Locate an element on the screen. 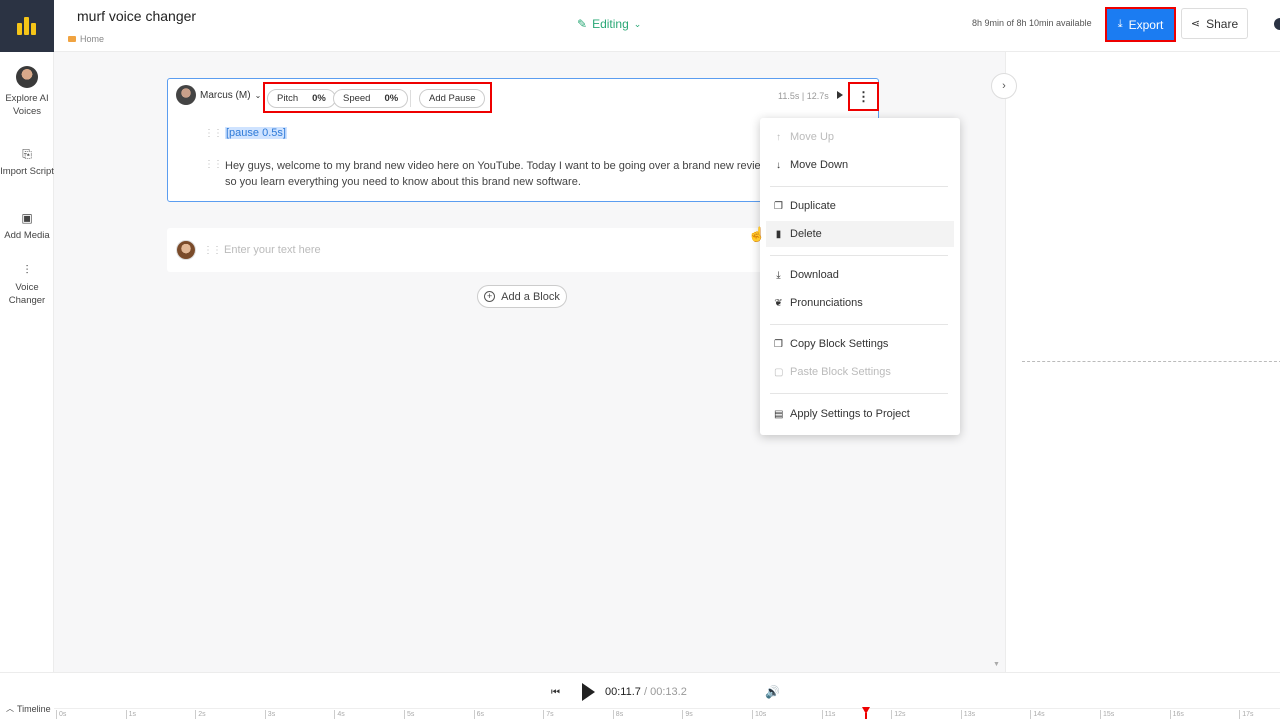 This screenshot has height=719, width=1280. menu-item-paste-settings: ▢ Paste Block Settings is located at coordinates (860, 372).